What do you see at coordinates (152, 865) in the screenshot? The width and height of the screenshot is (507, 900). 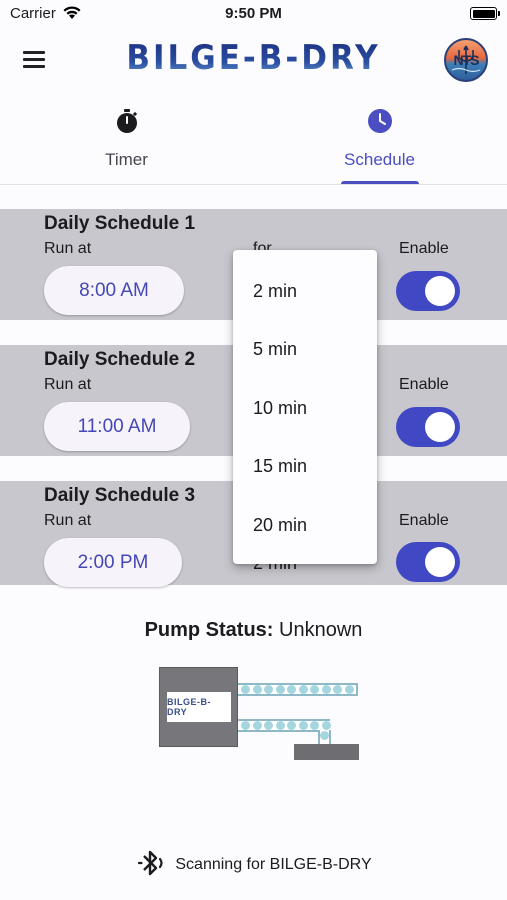 I see `bluetooth-searching-icon` at bounding box center [152, 865].